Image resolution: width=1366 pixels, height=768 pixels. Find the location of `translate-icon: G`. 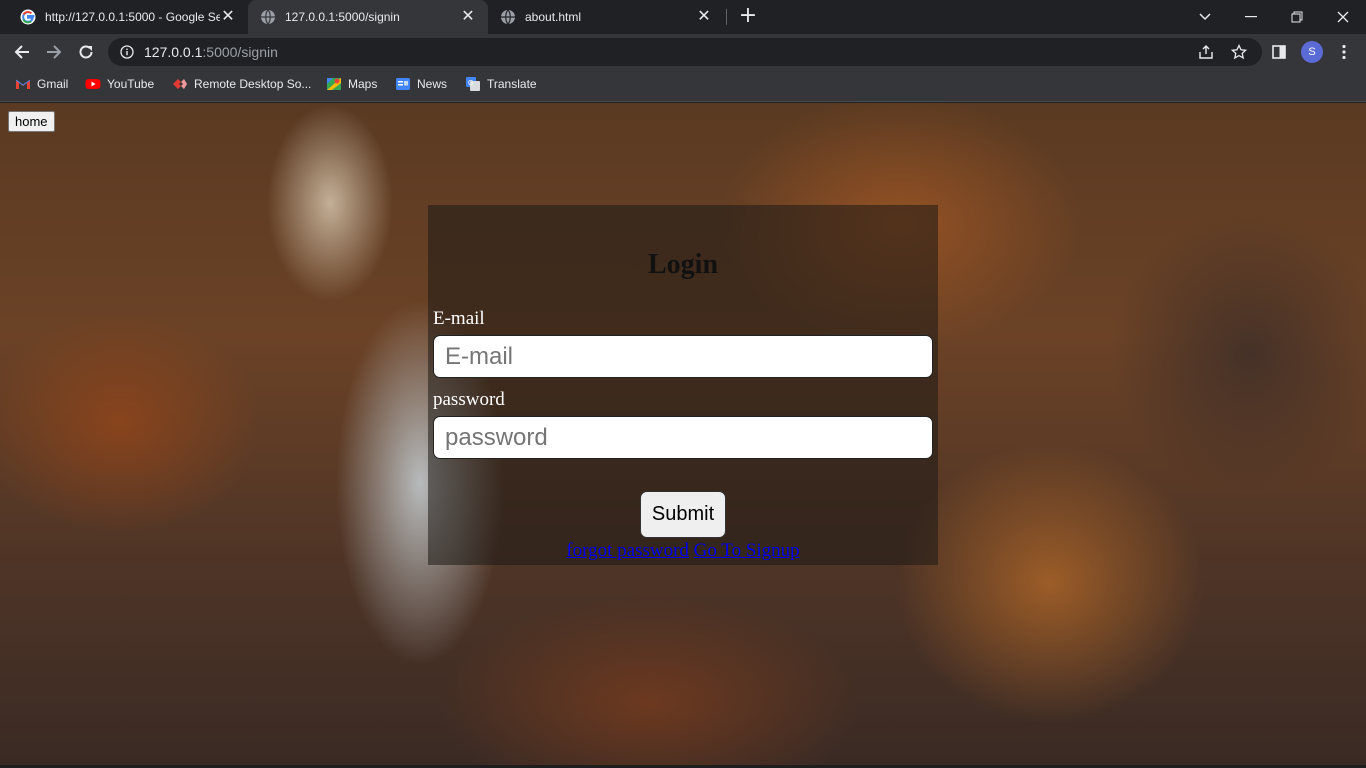

translate-icon: G is located at coordinates (473, 84).